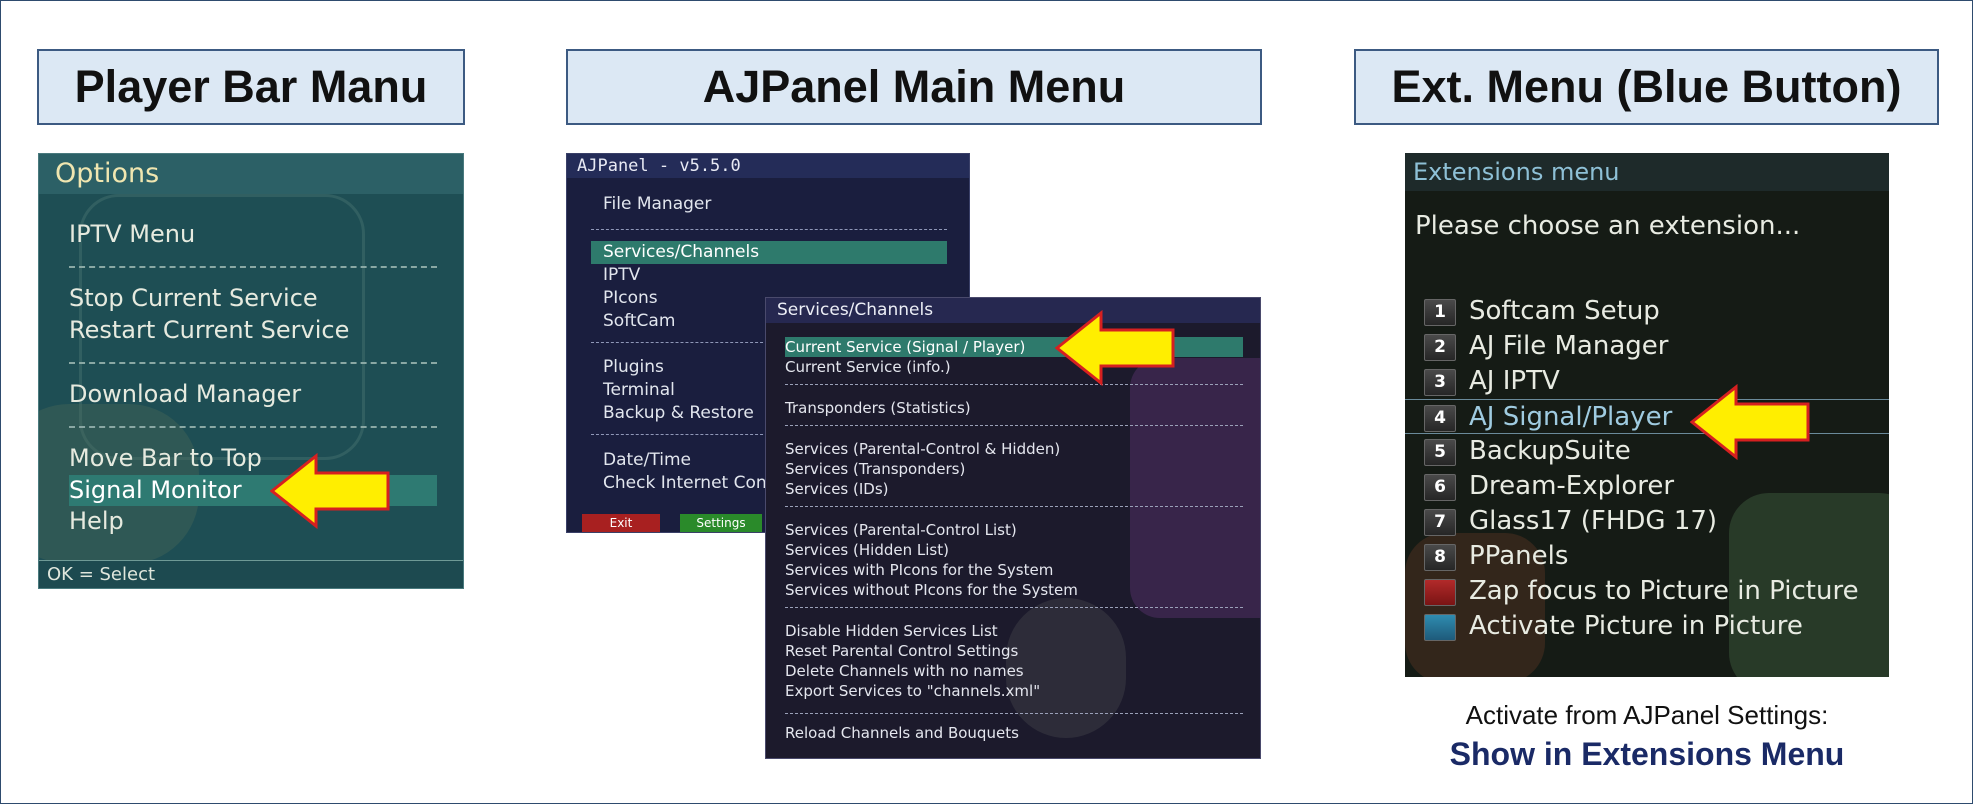 The width and height of the screenshot is (1973, 804). I want to click on key-2-badge: 2, so click(1440, 347).